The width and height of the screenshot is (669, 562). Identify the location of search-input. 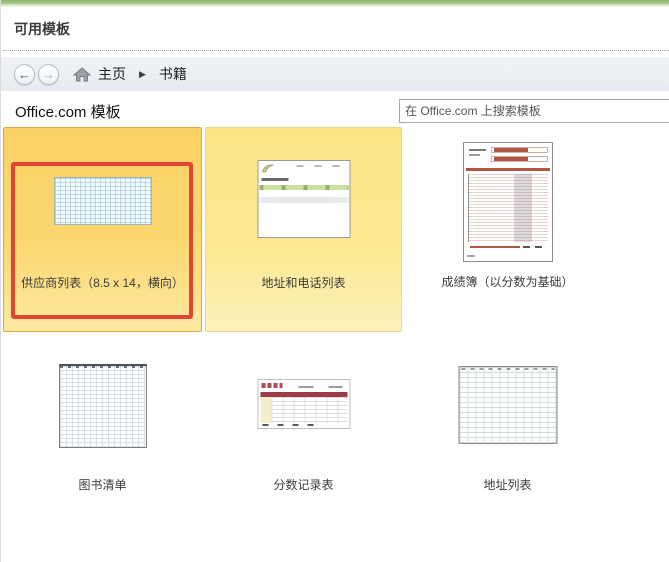
(534, 111).